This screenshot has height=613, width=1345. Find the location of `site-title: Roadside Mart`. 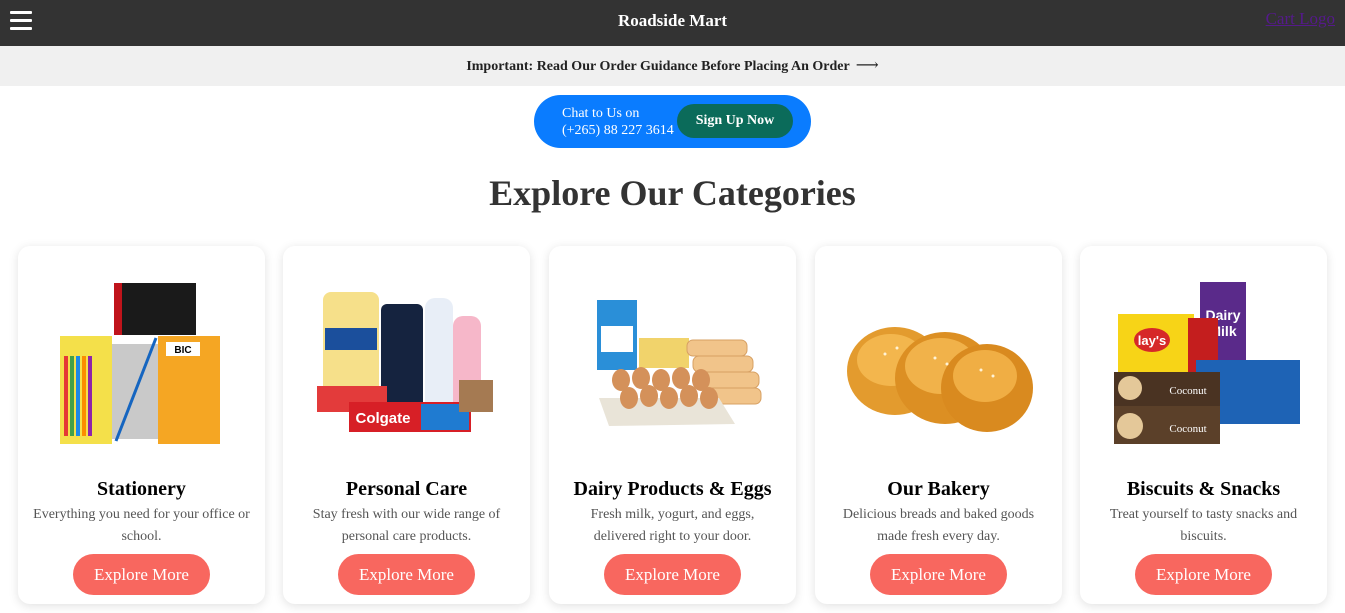

site-title: Roadside Mart is located at coordinates (672, 20).